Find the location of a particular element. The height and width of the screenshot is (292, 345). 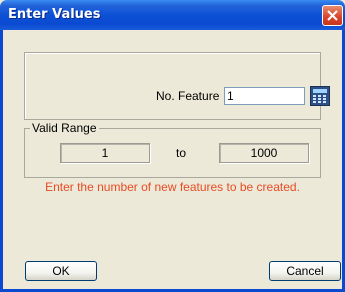

calculator-button is located at coordinates (320, 96).